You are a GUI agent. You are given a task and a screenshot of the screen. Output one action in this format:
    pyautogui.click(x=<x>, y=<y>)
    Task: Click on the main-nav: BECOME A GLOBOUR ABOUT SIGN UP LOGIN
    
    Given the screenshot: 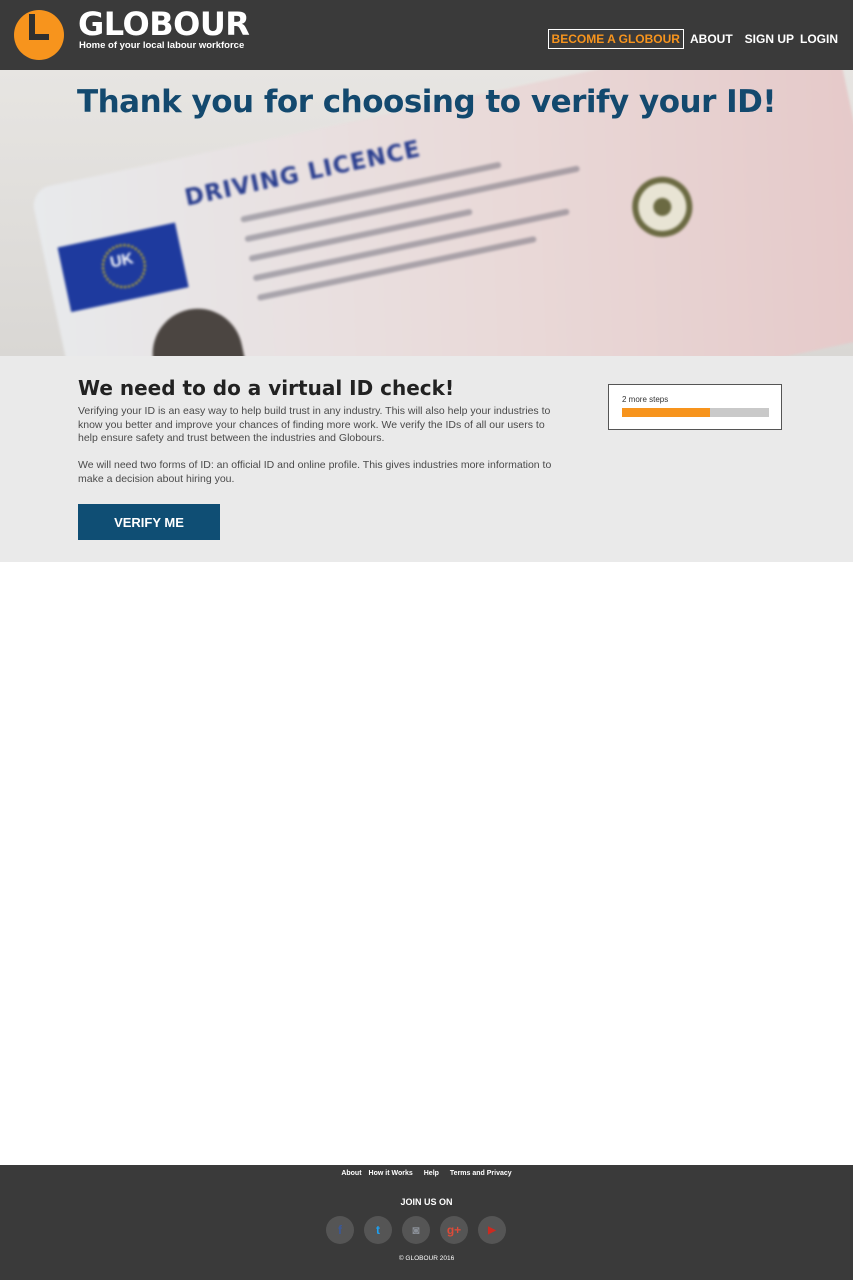 What is the action you would take?
    pyautogui.click(x=692, y=39)
    